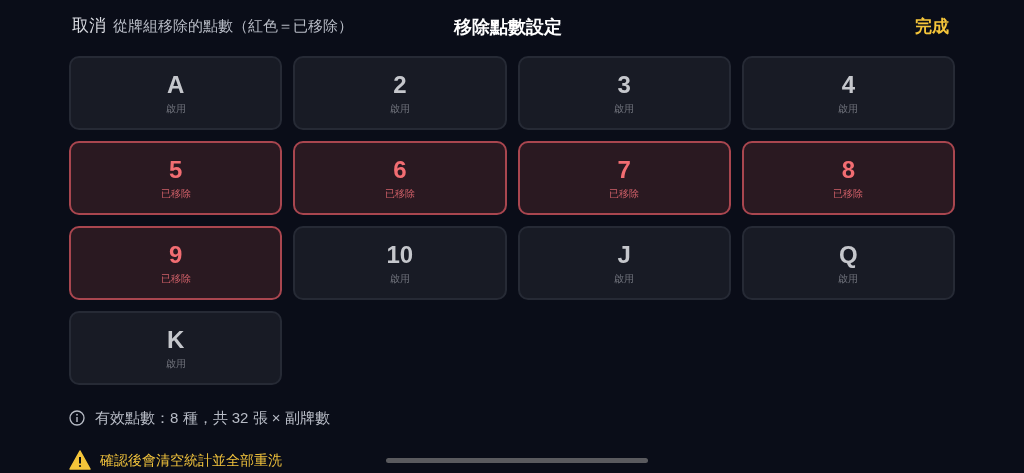 The image size is (1024, 473). What do you see at coordinates (932, 27) in the screenshot?
I see `done-button: 完成` at bounding box center [932, 27].